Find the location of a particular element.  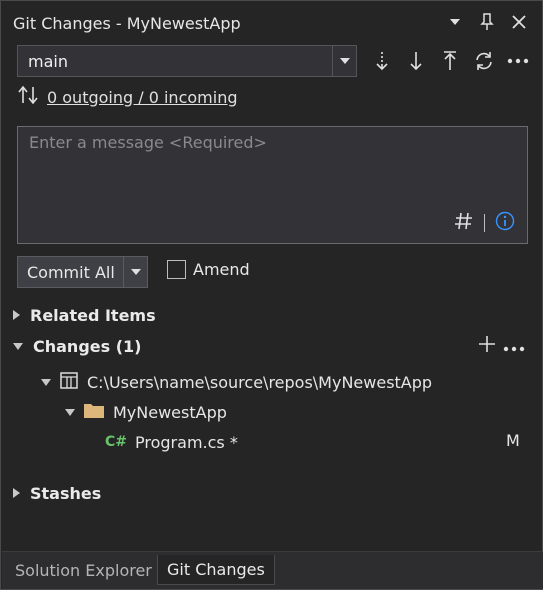

divider is located at coordinates (484, 223).